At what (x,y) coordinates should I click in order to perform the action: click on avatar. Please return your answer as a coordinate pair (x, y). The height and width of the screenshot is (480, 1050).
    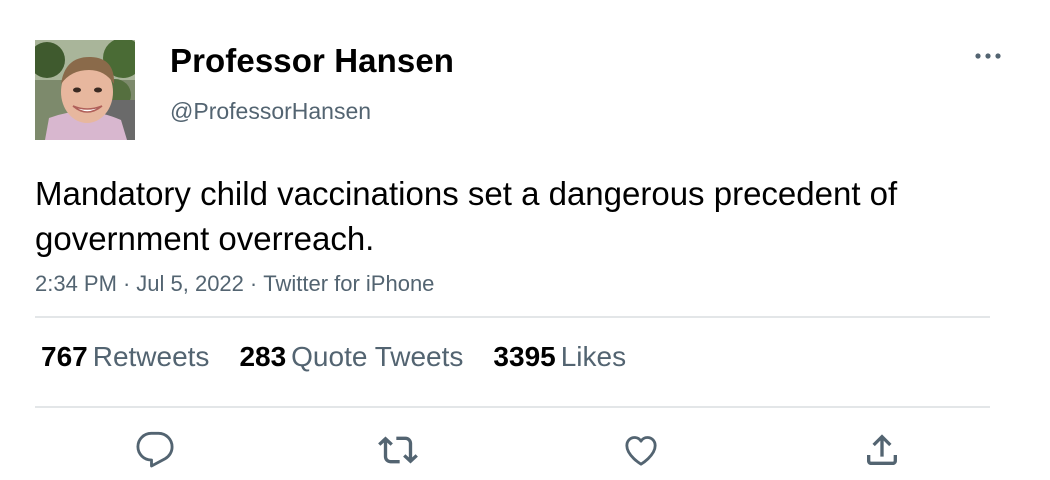
    Looking at the image, I should click on (85, 90).